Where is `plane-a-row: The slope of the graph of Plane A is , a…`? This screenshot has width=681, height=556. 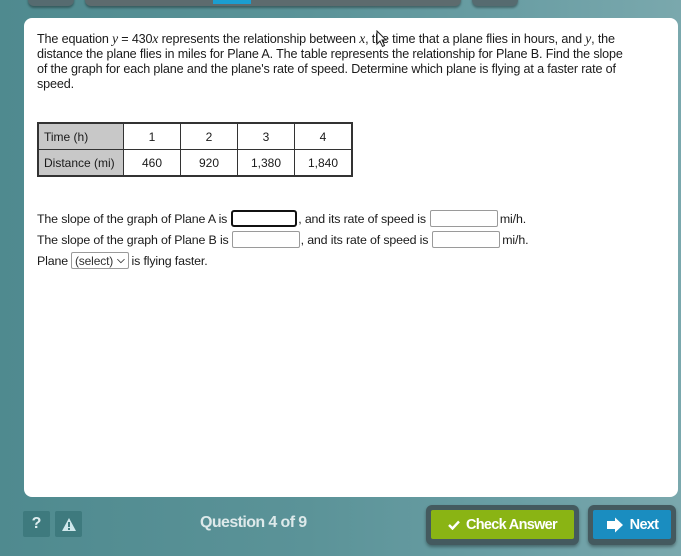 plane-a-row: The slope of the graph of Plane A is , a… is located at coordinates (282, 218).